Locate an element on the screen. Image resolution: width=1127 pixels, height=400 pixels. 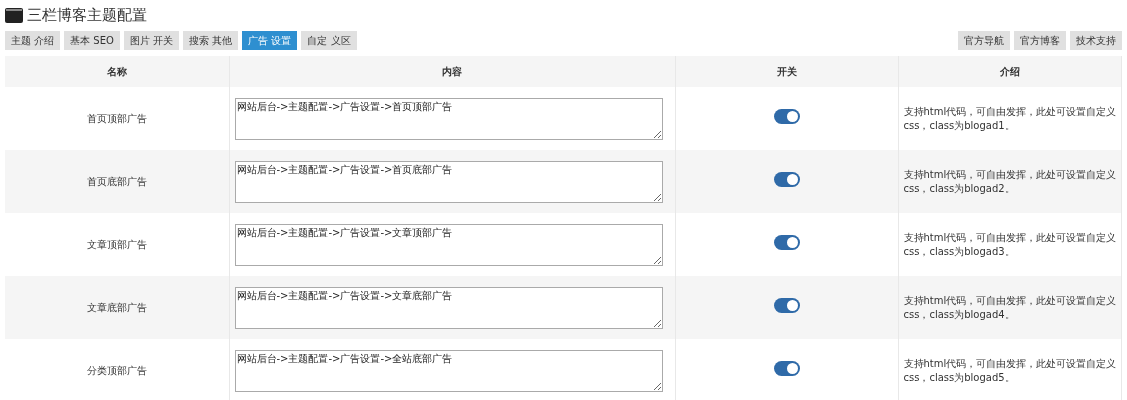
description-text: 支持html代码，可自由发挥，此处可设置自定义css，class为blogad2。 is located at coordinates (1010, 181).